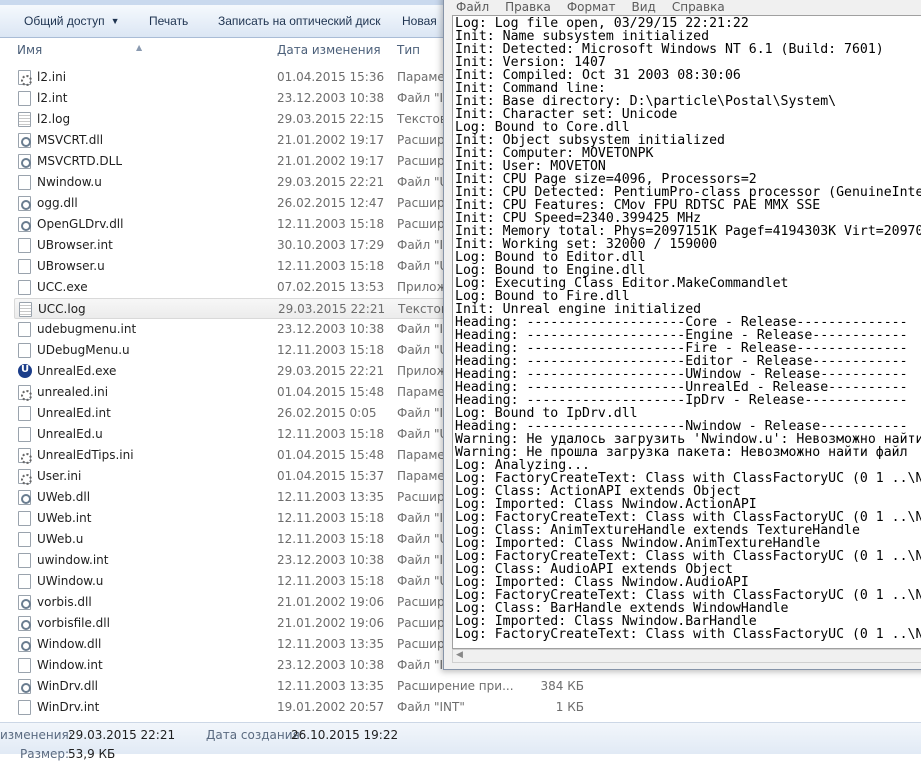 The image size is (921, 761). What do you see at coordinates (472, 7) in the screenshot?
I see `menu-item: Файл` at bounding box center [472, 7].